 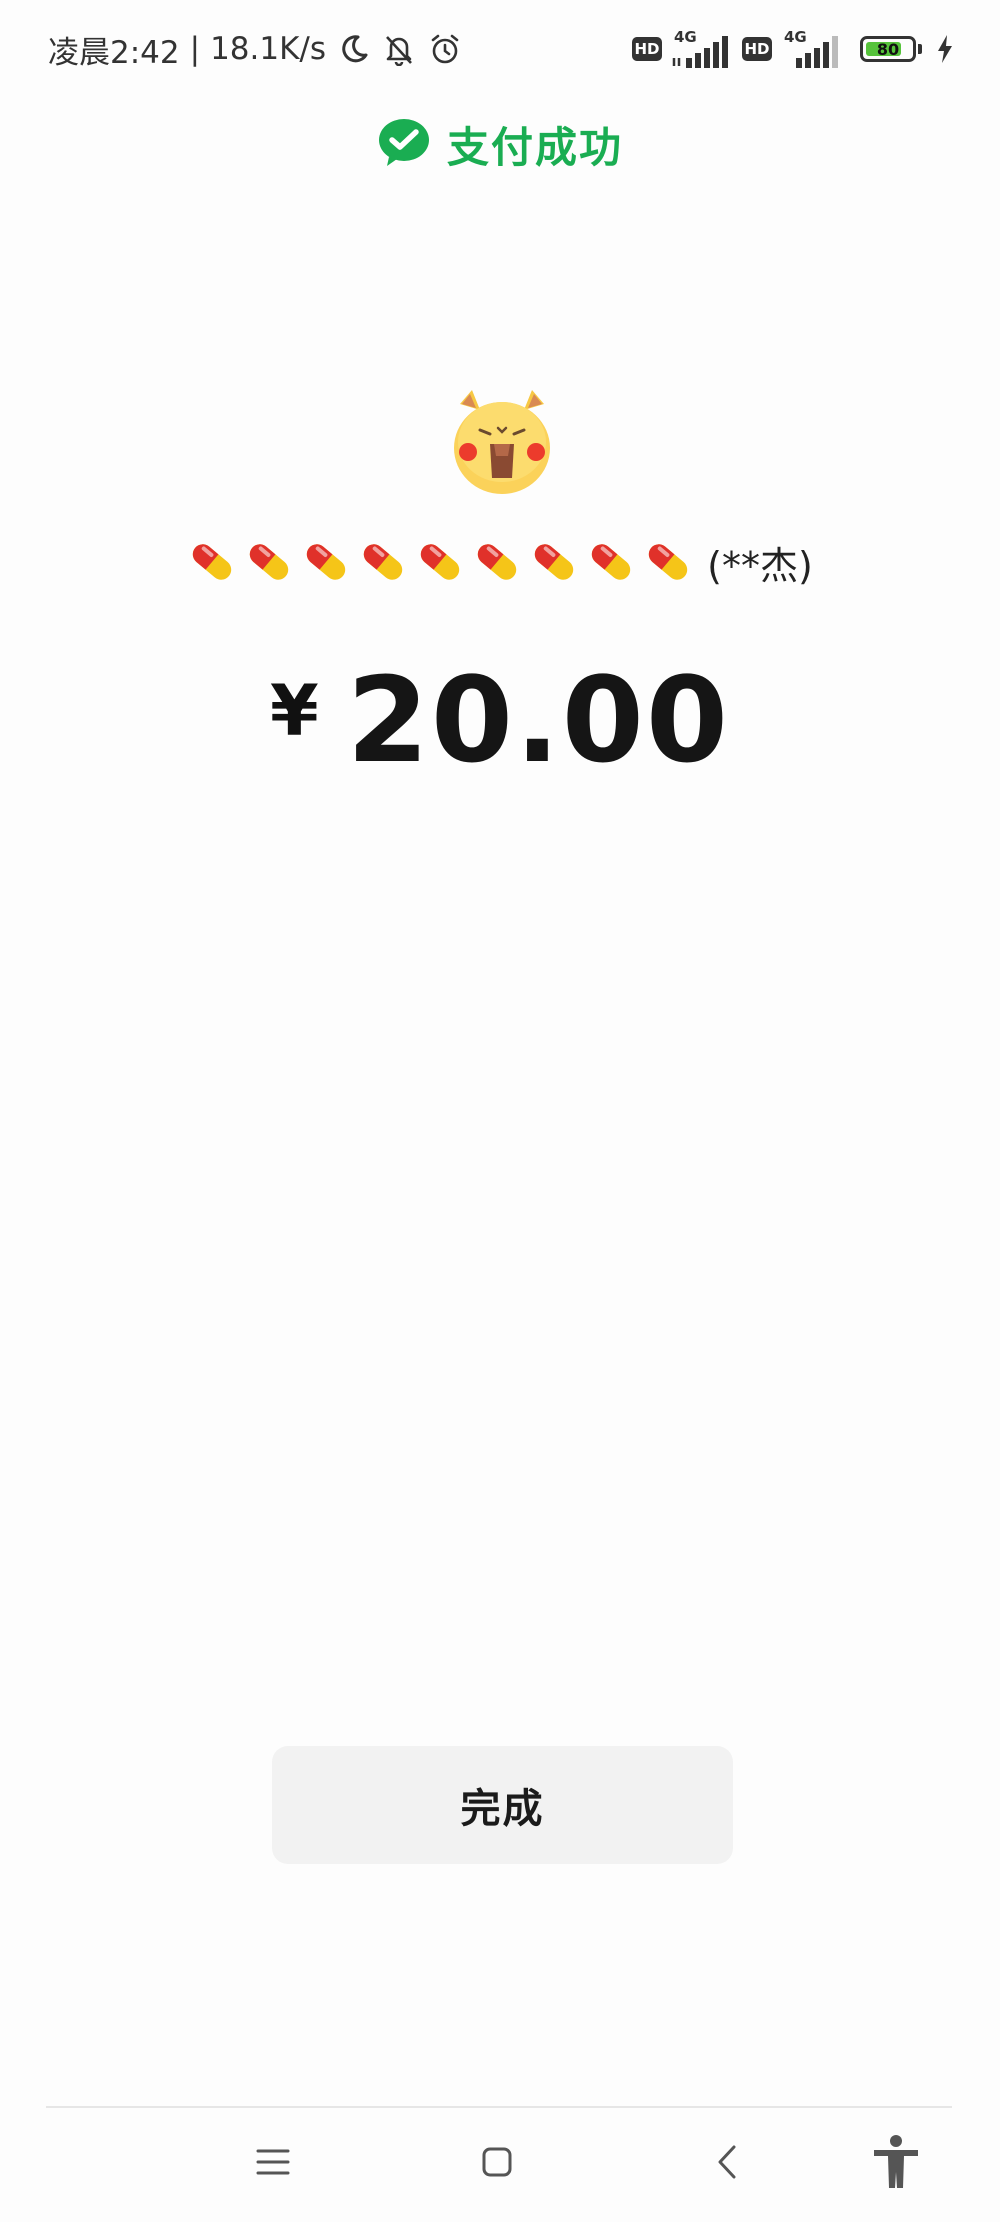 I want to click on payee-name-row: (**杰), so click(x=500, y=562).